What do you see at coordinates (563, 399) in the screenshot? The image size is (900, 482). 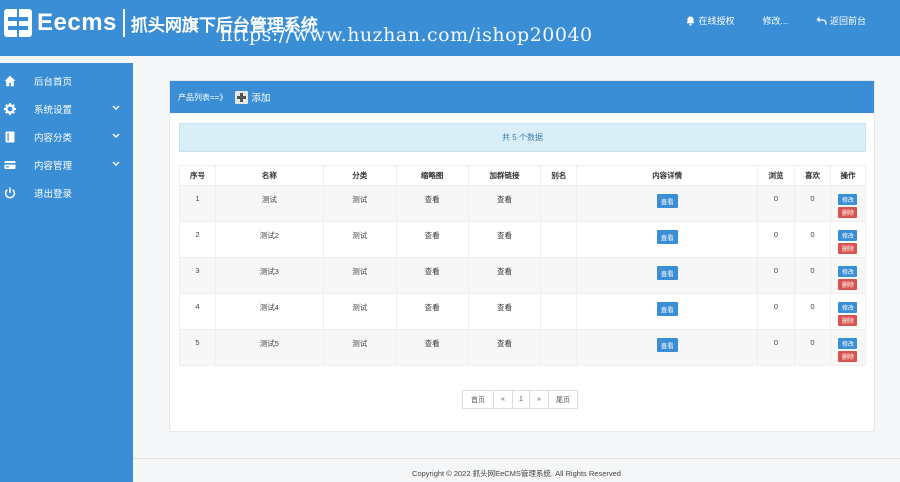 I see `pager-last: 尾页` at bounding box center [563, 399].